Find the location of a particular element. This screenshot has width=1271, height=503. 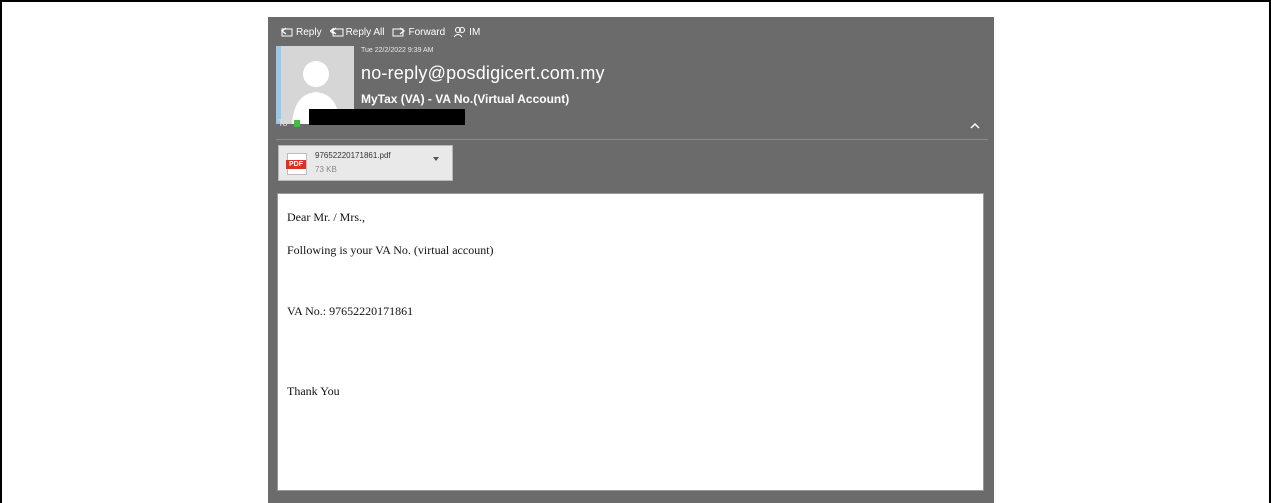

pdf-badge: PDF is located at coordinates (296, 164).